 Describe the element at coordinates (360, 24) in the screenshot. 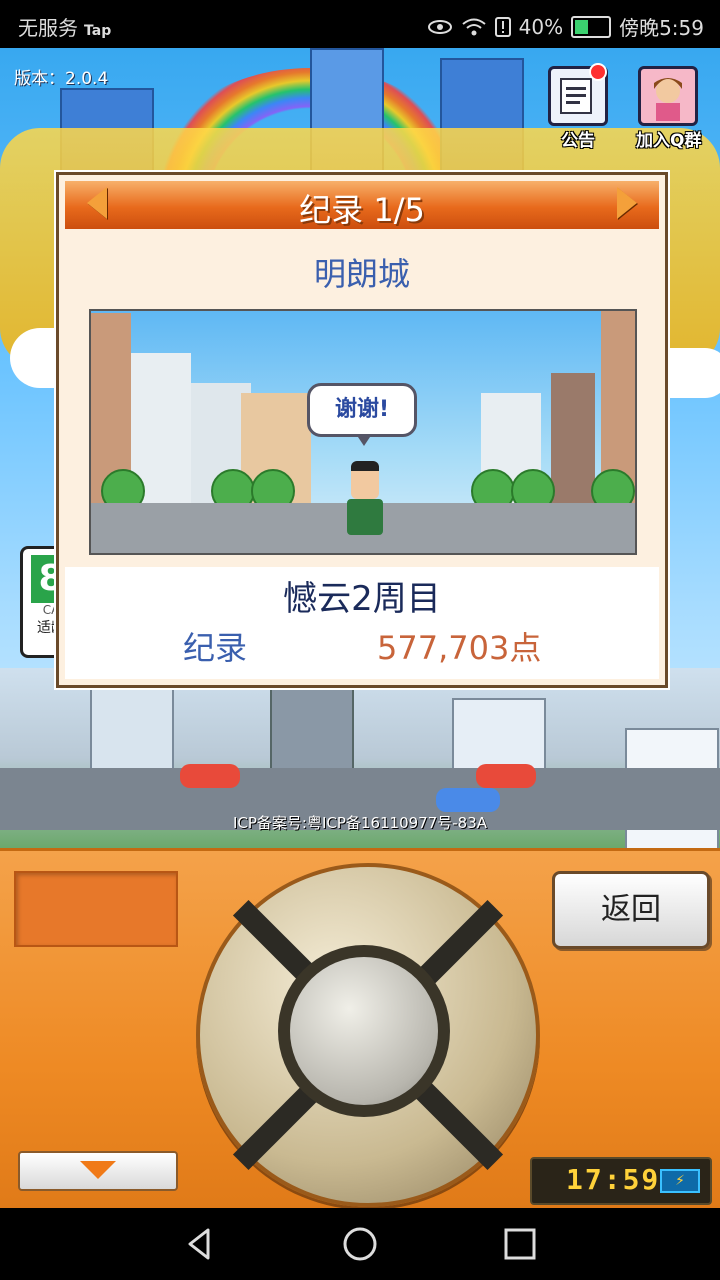

I see `status-bar: 无服务 Tap 40% 傍晚5:59` at that location.